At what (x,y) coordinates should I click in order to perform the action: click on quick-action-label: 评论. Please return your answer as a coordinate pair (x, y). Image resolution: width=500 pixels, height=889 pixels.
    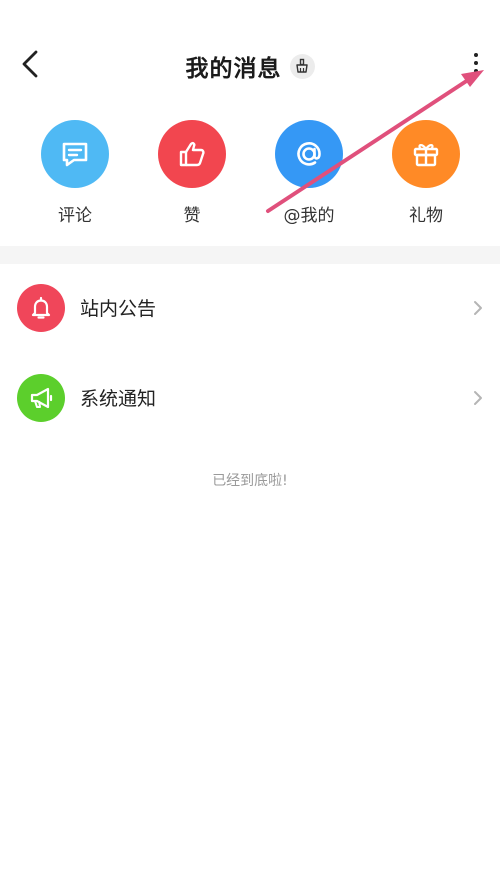
    Looking at the image, I should click on (75, 216).